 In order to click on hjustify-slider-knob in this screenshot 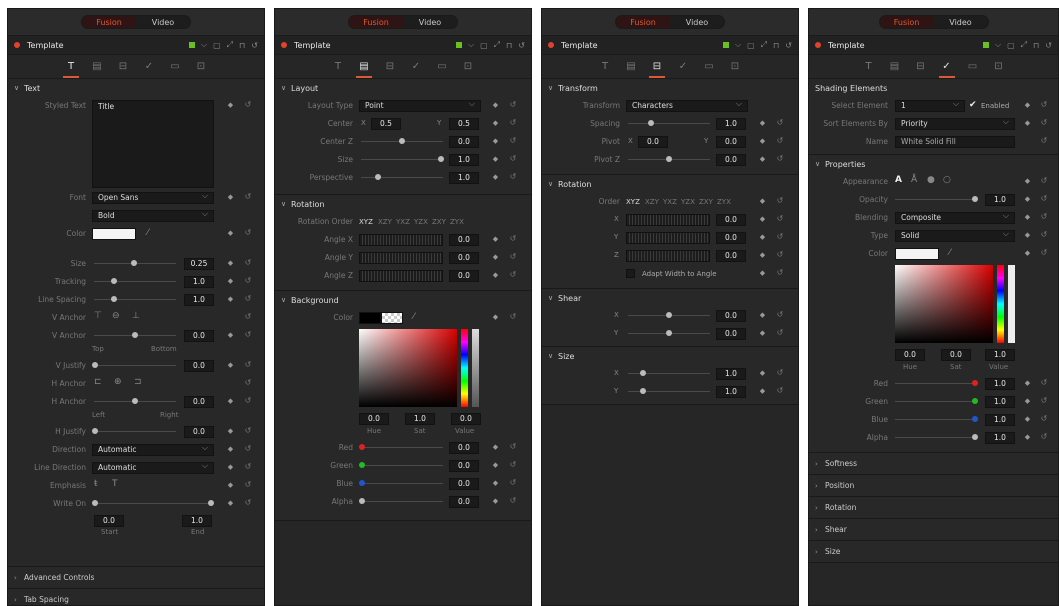, I will do `click(95, 431)`.